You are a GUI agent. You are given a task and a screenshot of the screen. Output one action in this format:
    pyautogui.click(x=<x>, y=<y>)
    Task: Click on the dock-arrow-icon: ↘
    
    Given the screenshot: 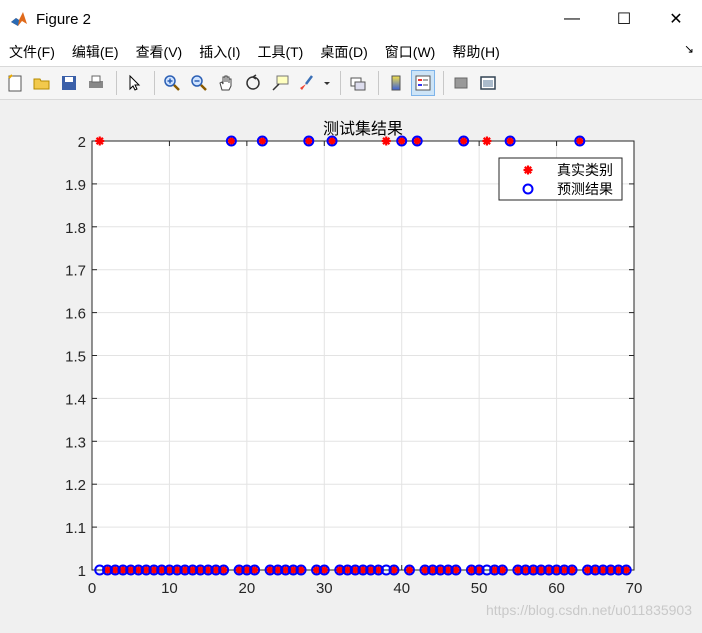 What is the action you would take?
    pyautogui.click(x=689, y=49)
    